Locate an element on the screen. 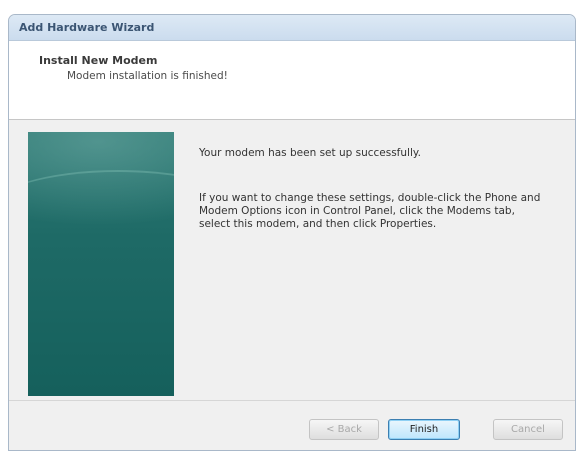  finish-button: Finish is located at coordinates (424, 429).